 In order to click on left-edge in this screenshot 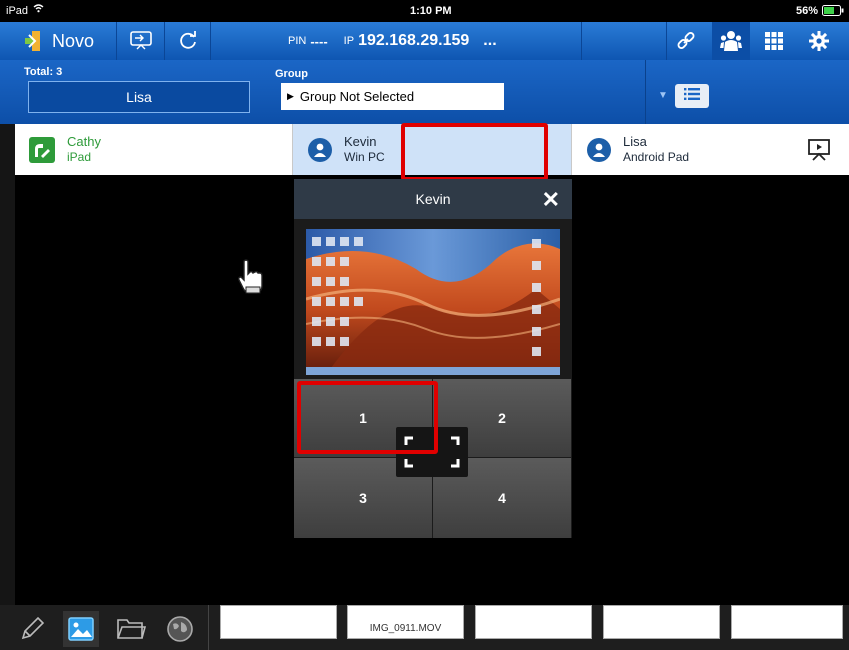, I will do `click(7, 364)`.